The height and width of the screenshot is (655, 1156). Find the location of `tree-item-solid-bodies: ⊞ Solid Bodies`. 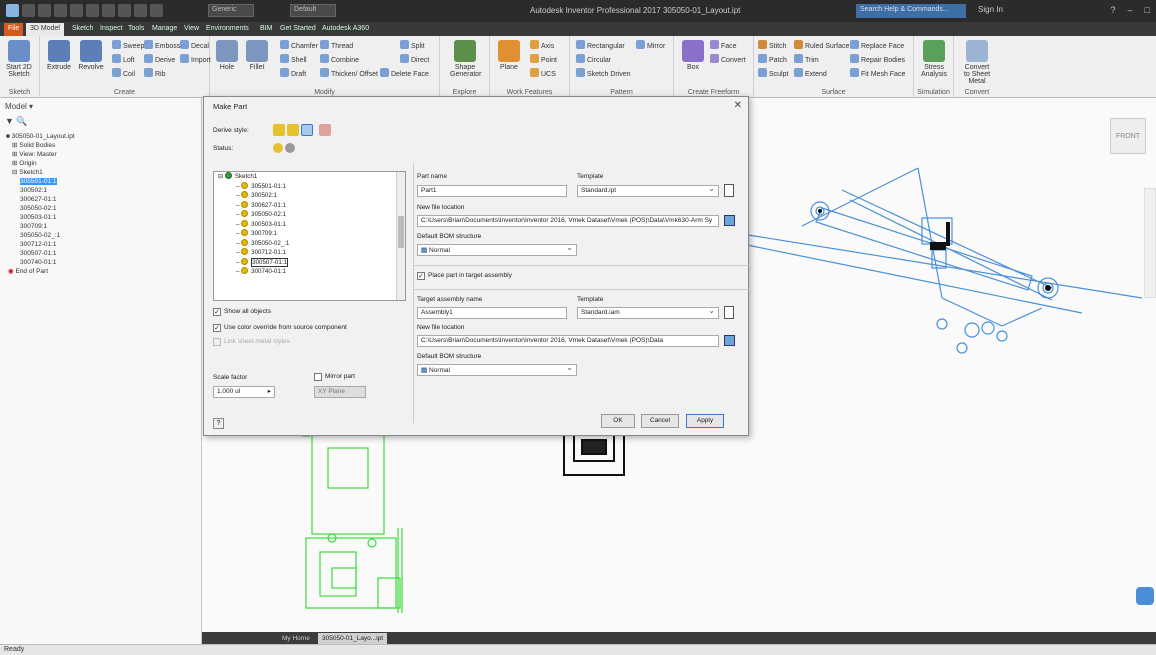

tree-item-solid-bodies: ⊞ Solid Bodies is located at coordinates (40, 145).